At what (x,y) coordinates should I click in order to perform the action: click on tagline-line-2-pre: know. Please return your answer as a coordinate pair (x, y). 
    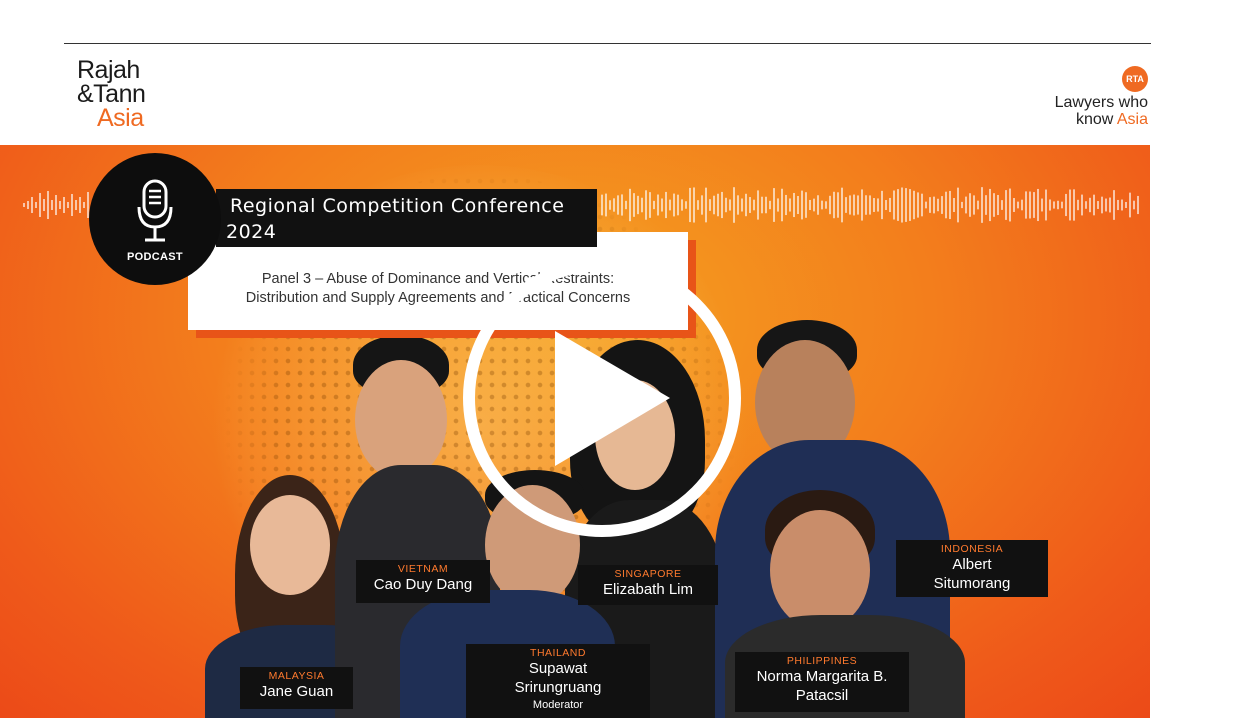
    Looking at the image, I should click on (1096, 119).